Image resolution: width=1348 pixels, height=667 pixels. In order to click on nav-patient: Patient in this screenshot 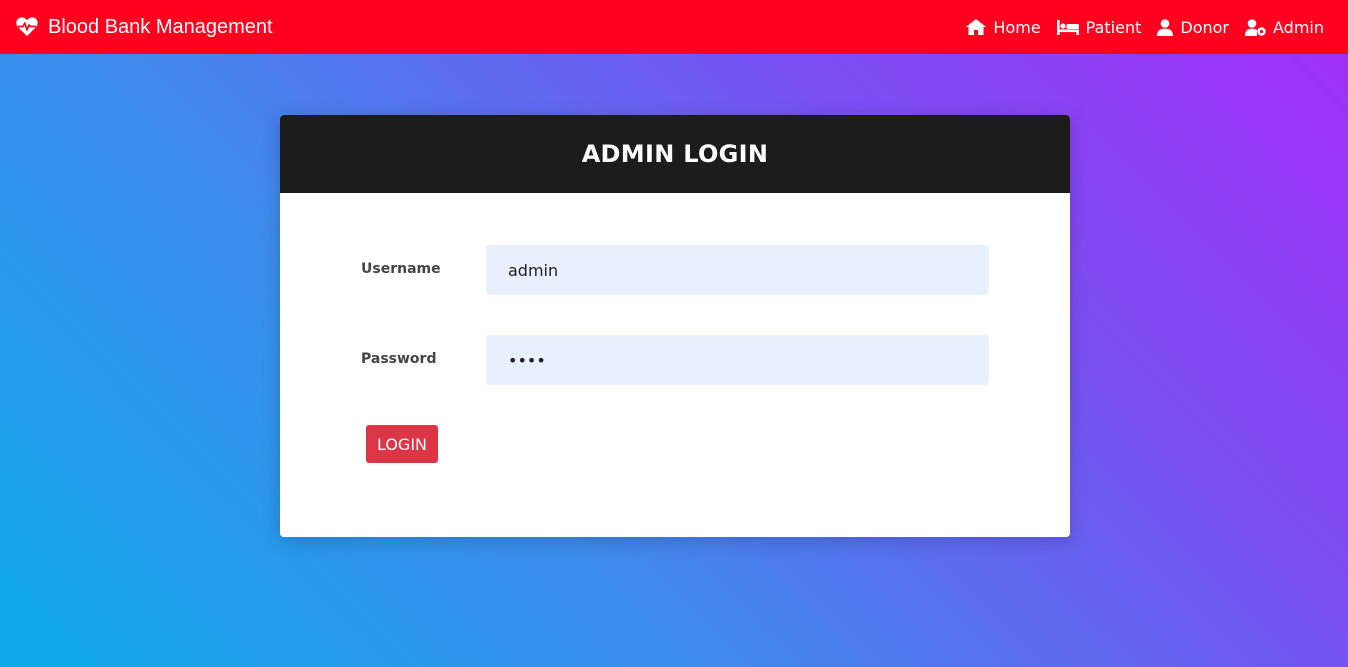, I will do `click(1099, 27)`.